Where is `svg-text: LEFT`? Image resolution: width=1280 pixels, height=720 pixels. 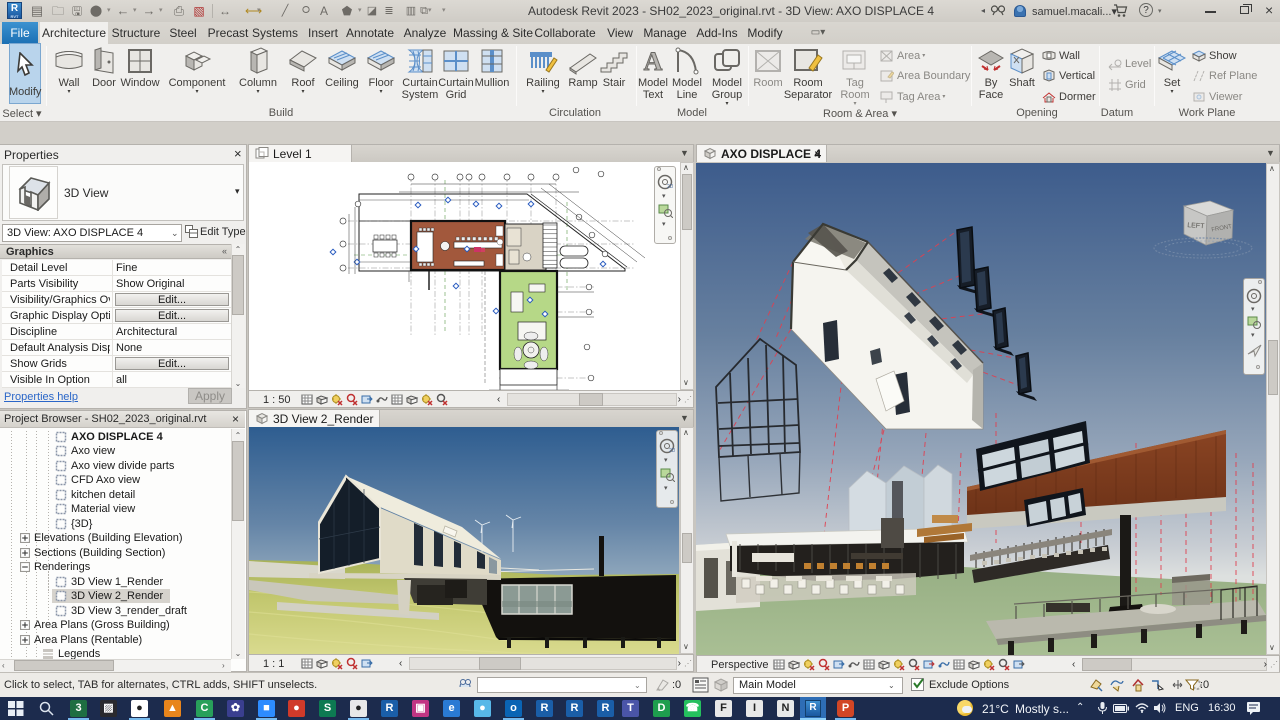 svg-text: LEFT is located at coordinates (1196, 226).